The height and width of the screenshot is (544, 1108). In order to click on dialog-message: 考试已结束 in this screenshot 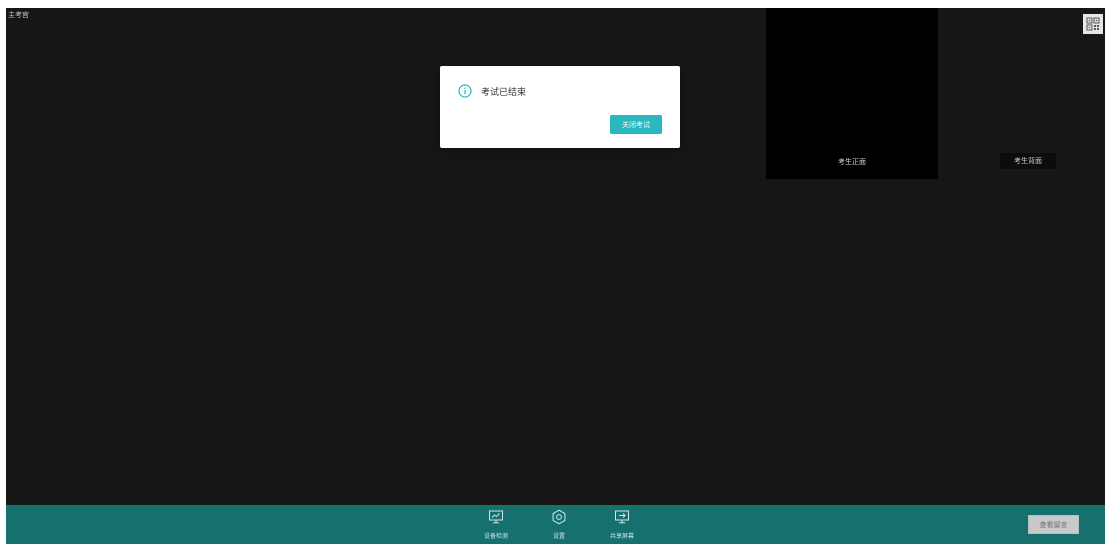, I will do `click(504, 93)`.